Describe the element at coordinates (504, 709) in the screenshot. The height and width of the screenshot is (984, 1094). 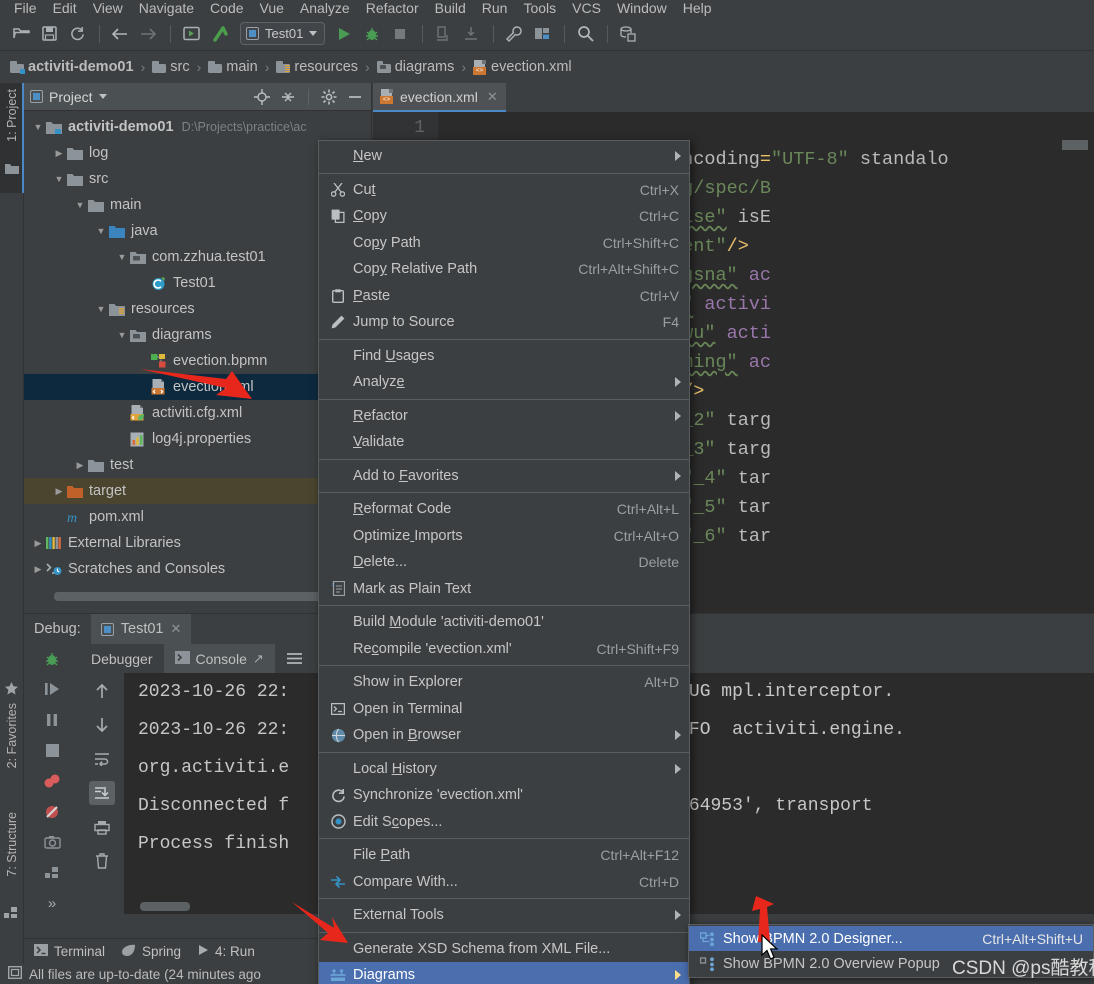
I see `menu-item-open-in-terminal: Open in Terminal` at that location.